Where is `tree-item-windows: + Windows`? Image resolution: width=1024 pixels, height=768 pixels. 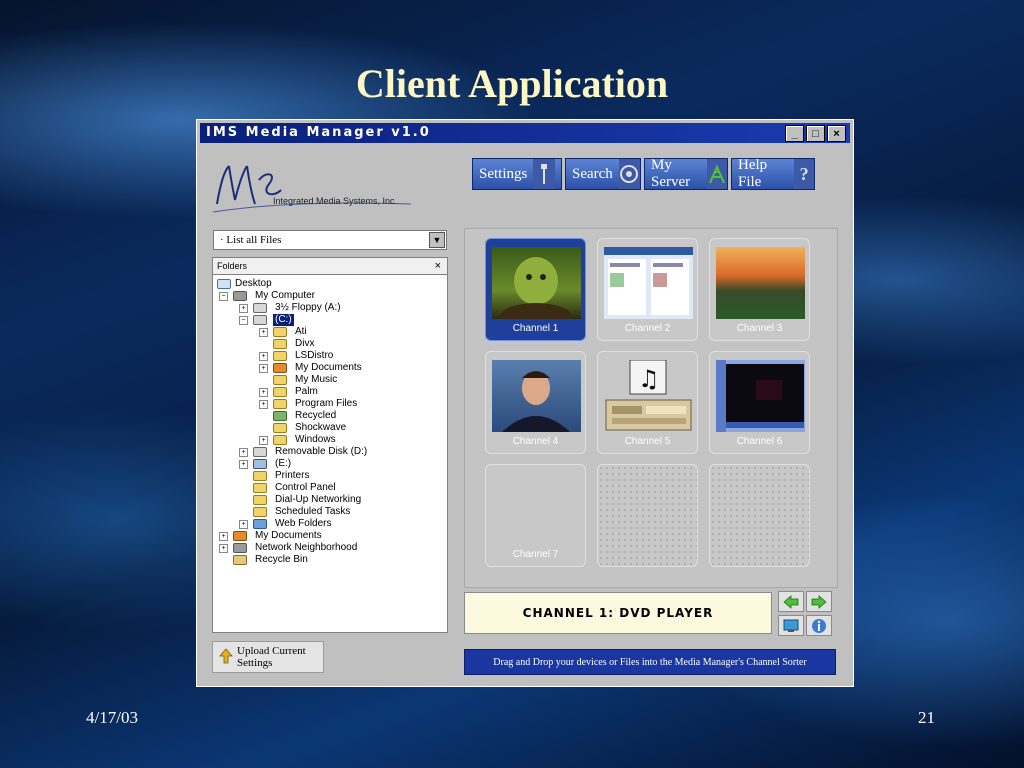 tree-item-windows: + Windows is located at coordinates (330, 440).